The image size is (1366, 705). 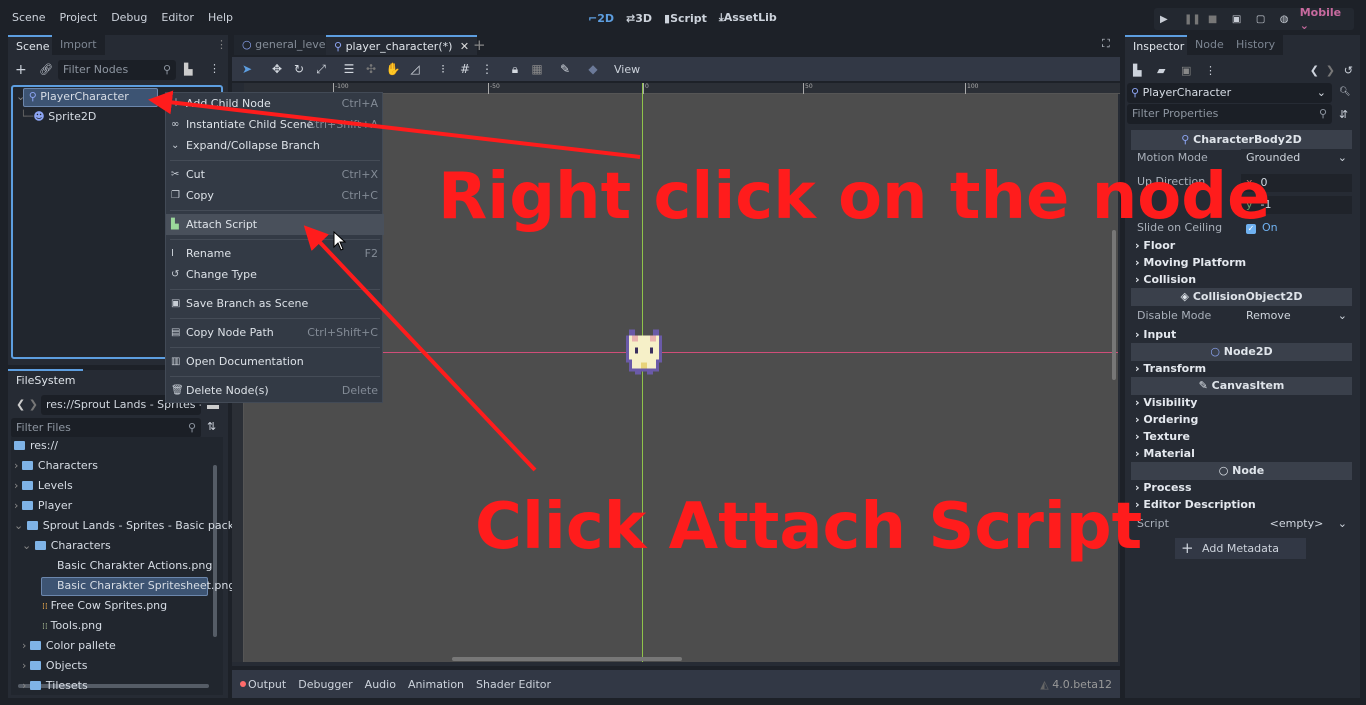 I want to click on history-forward-icon: ❯, so click(x=1335, y=70).